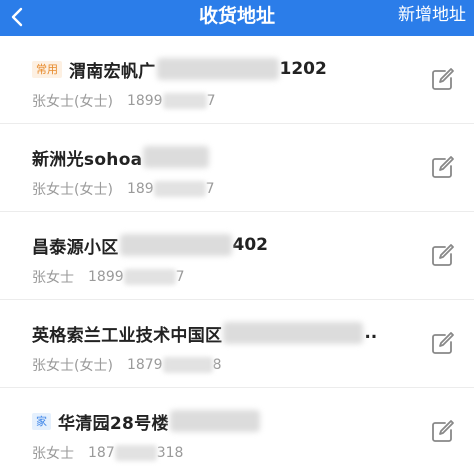 Image resolution: width=474 pixels, height=475 pixels. I want to click on phone-number: 187, so click(101, 453).